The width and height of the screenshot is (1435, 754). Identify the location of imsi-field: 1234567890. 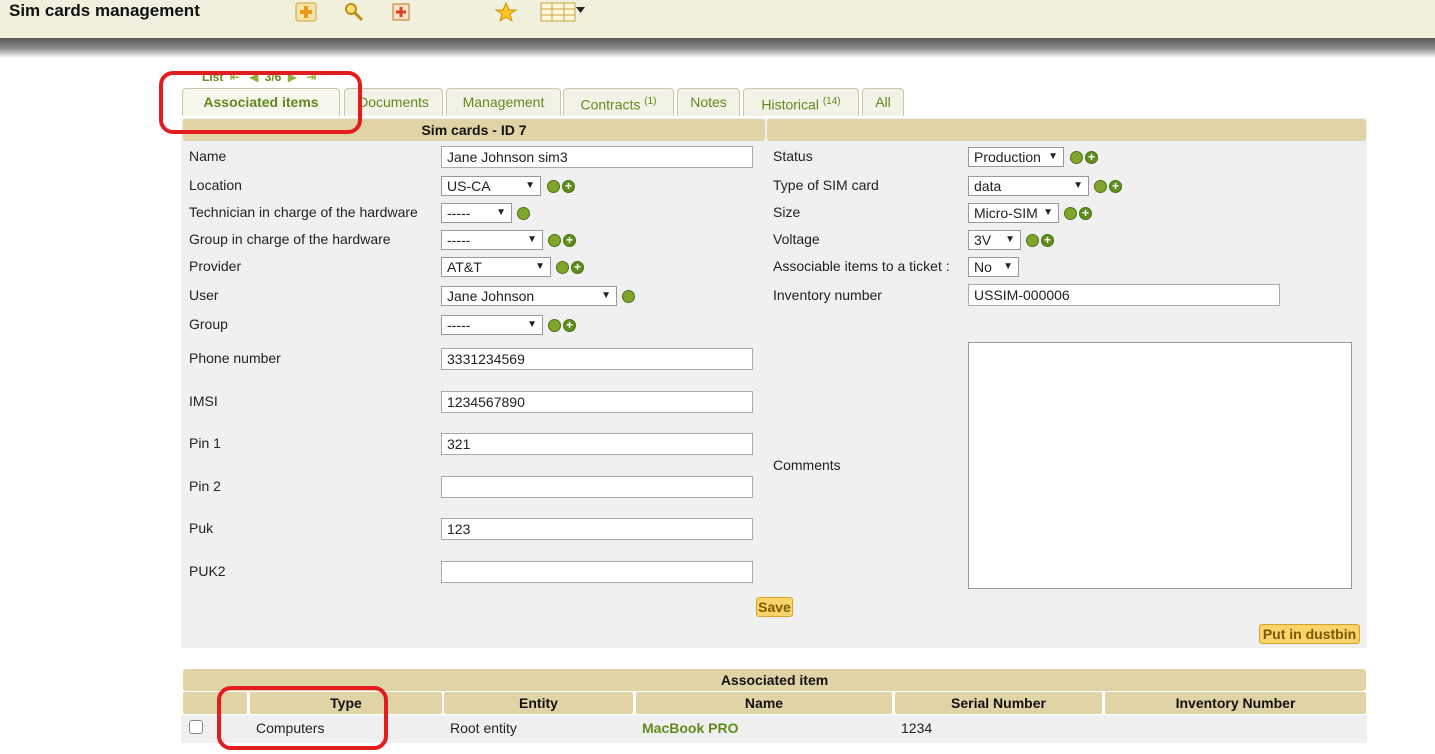
(597, 402).